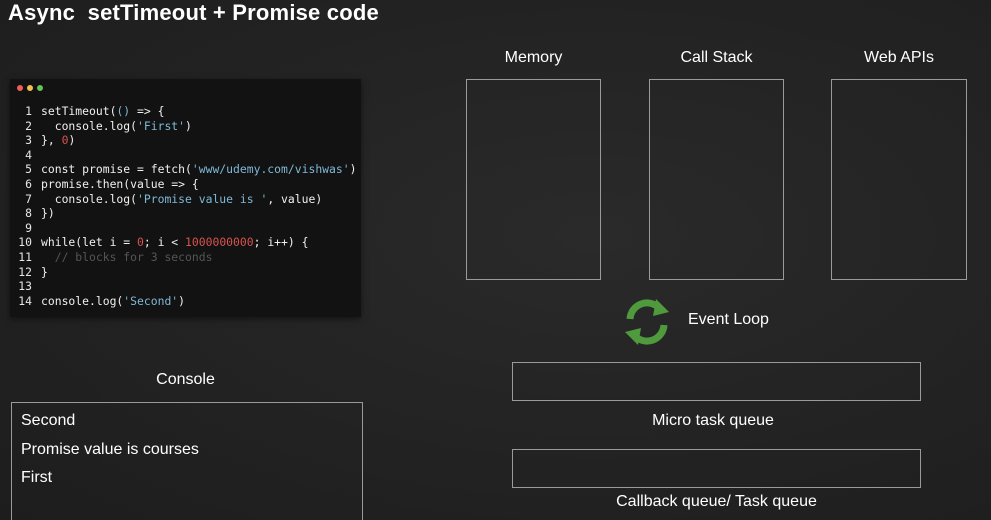 The height and width of the screenshot is (520, 991). What do you see at coordinates (713, 420) in the screenshot?
I see `microtask-queue-label: Micro task queue` at bounding box center [713, 420].